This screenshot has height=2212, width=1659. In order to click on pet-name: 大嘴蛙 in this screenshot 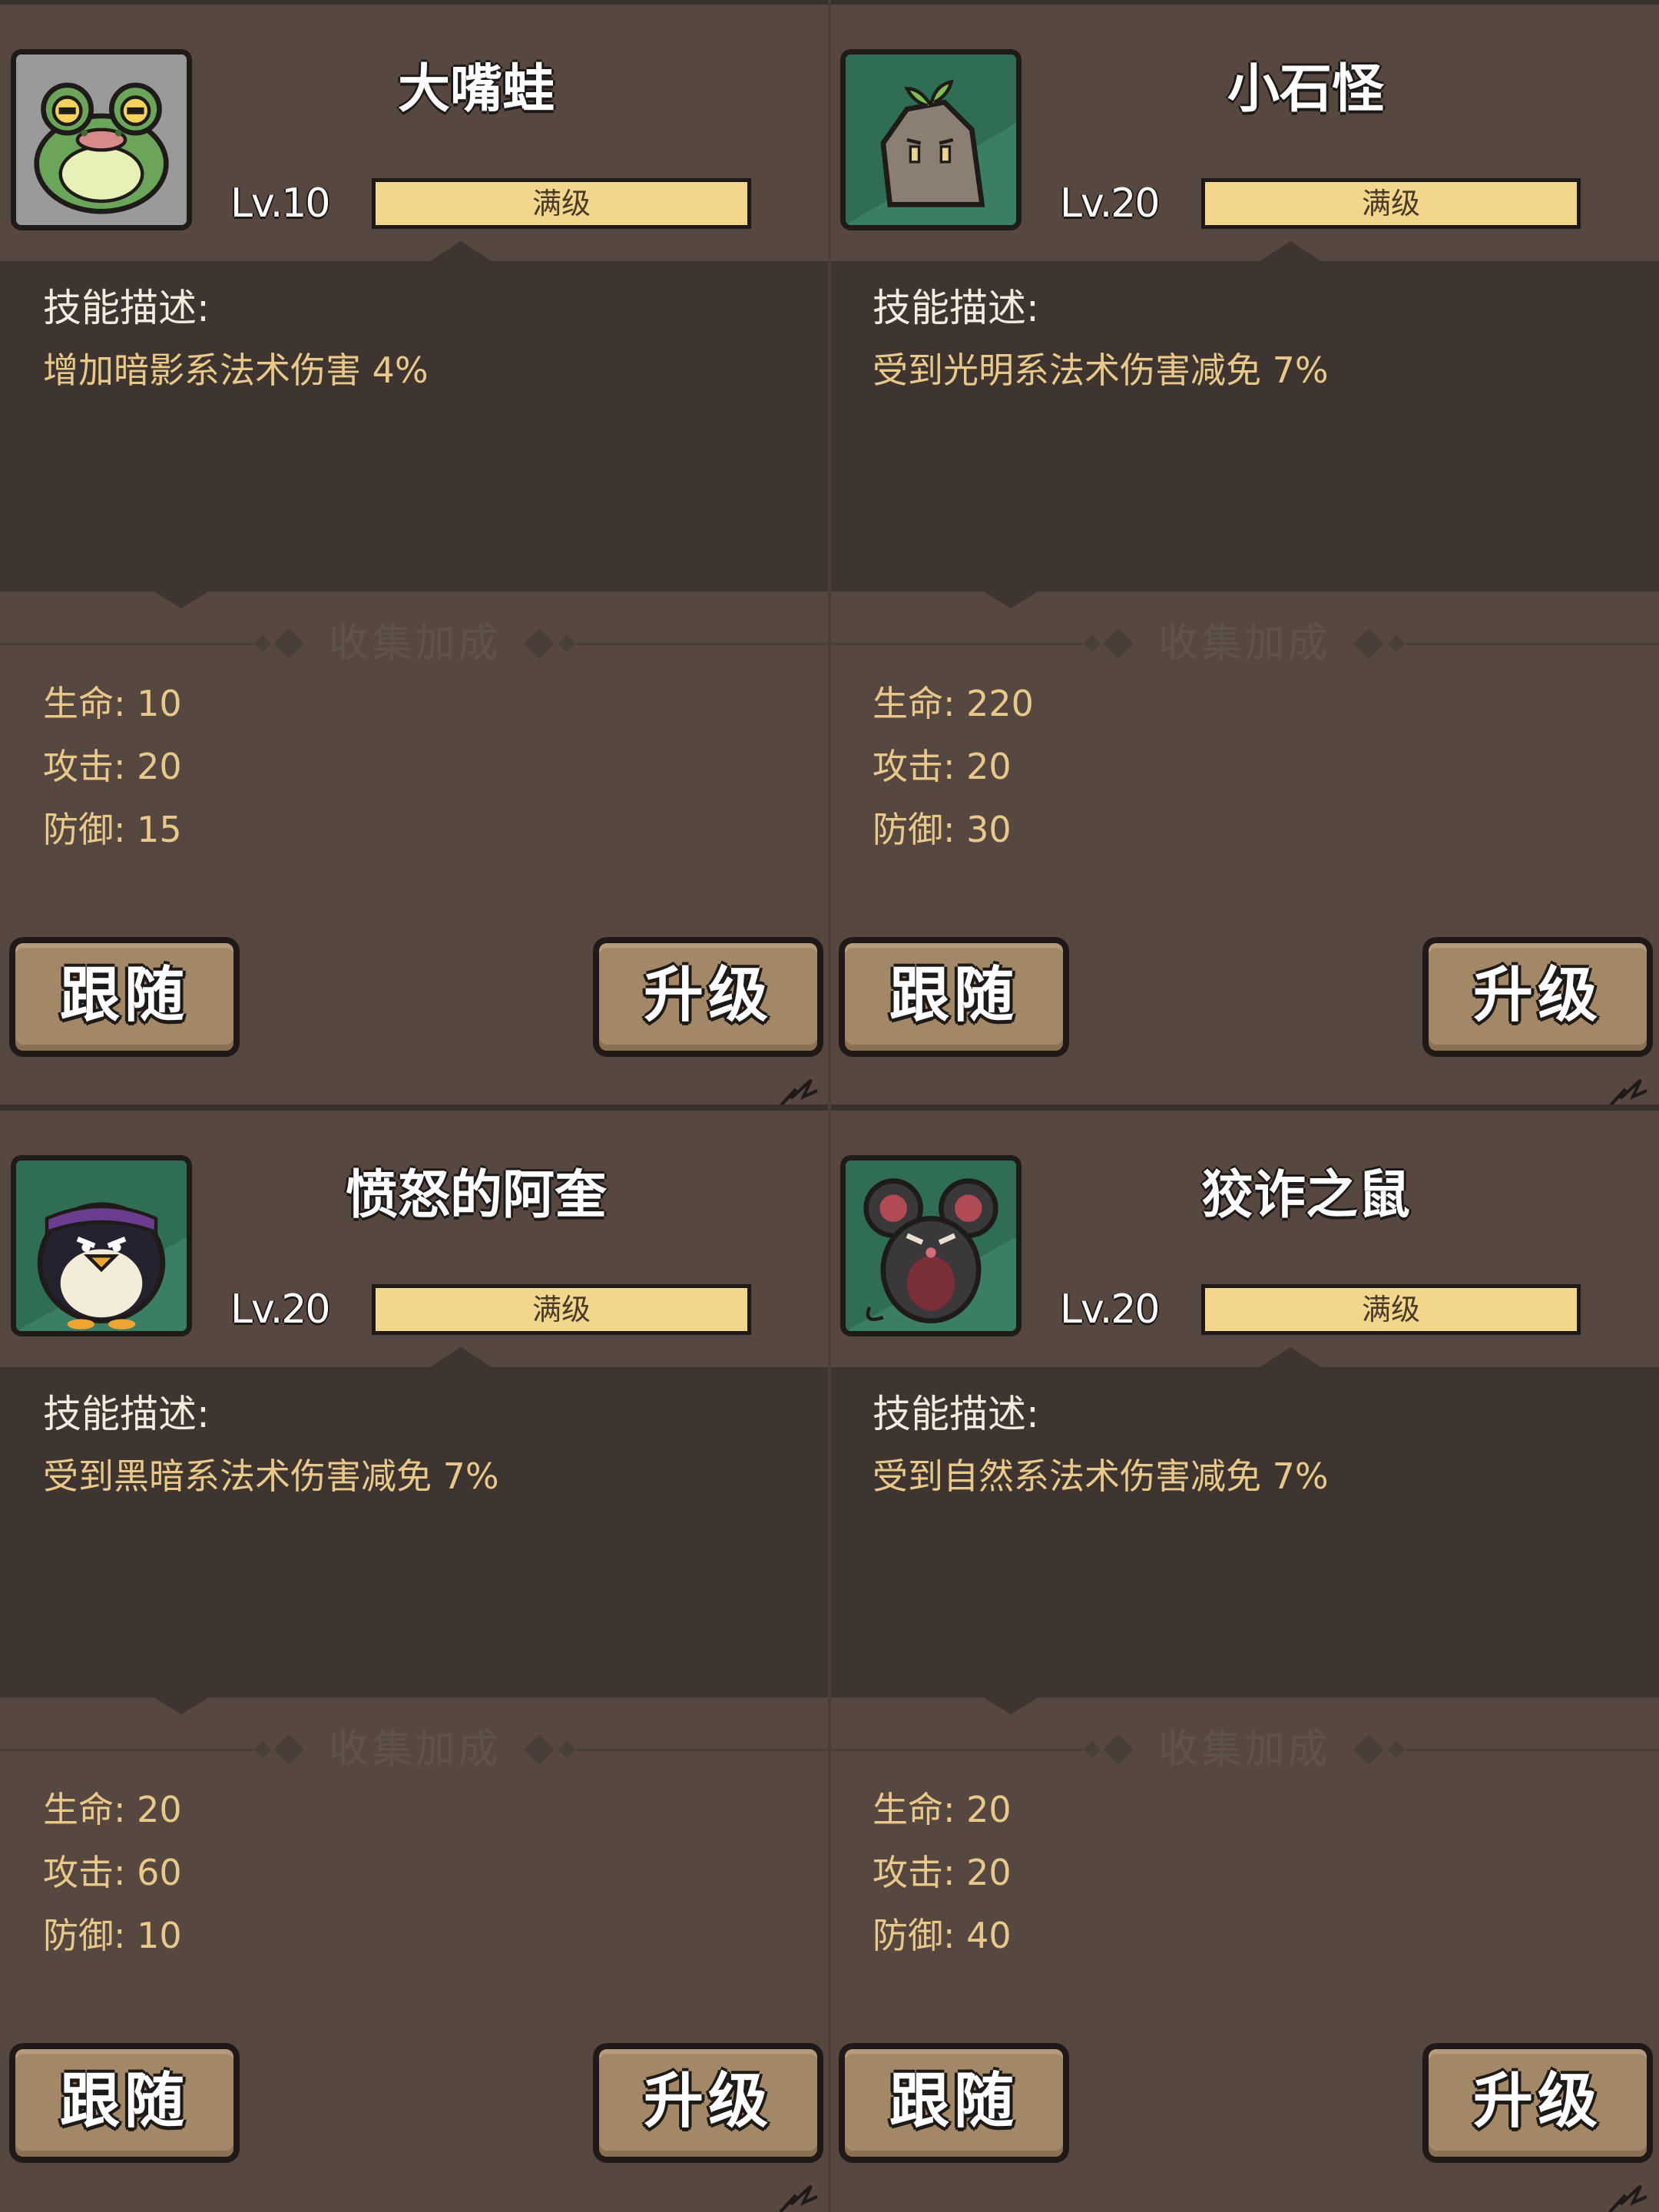, I will do `click(476, 90)`.